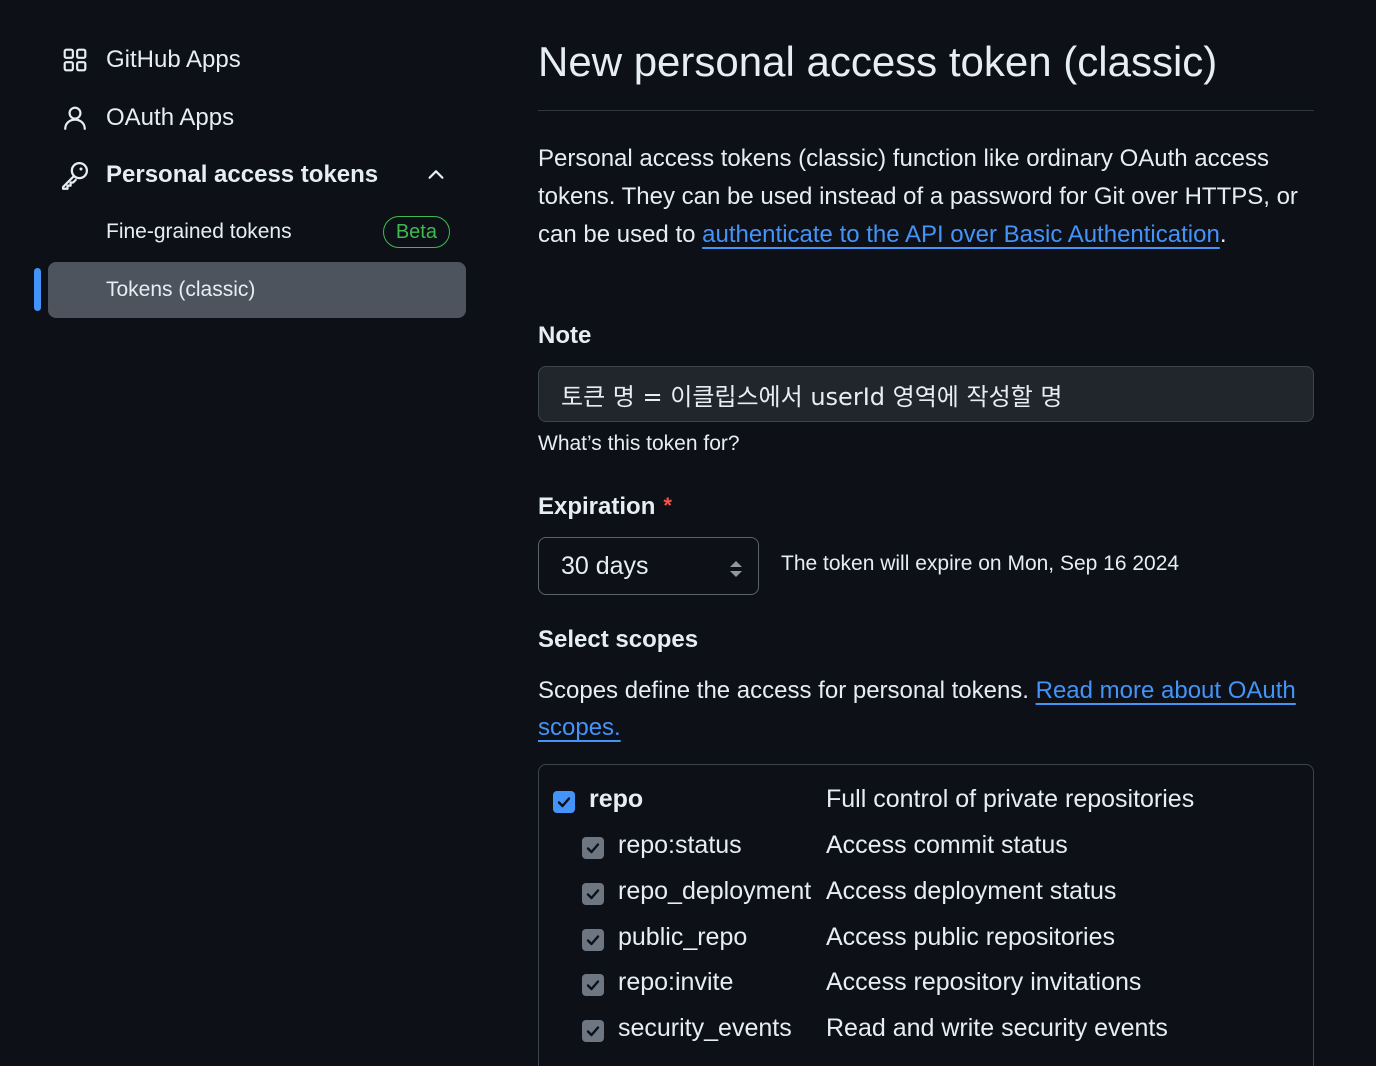 The image size is (1376, 1066). I want to click on note-label: Note, so click(565, 335).